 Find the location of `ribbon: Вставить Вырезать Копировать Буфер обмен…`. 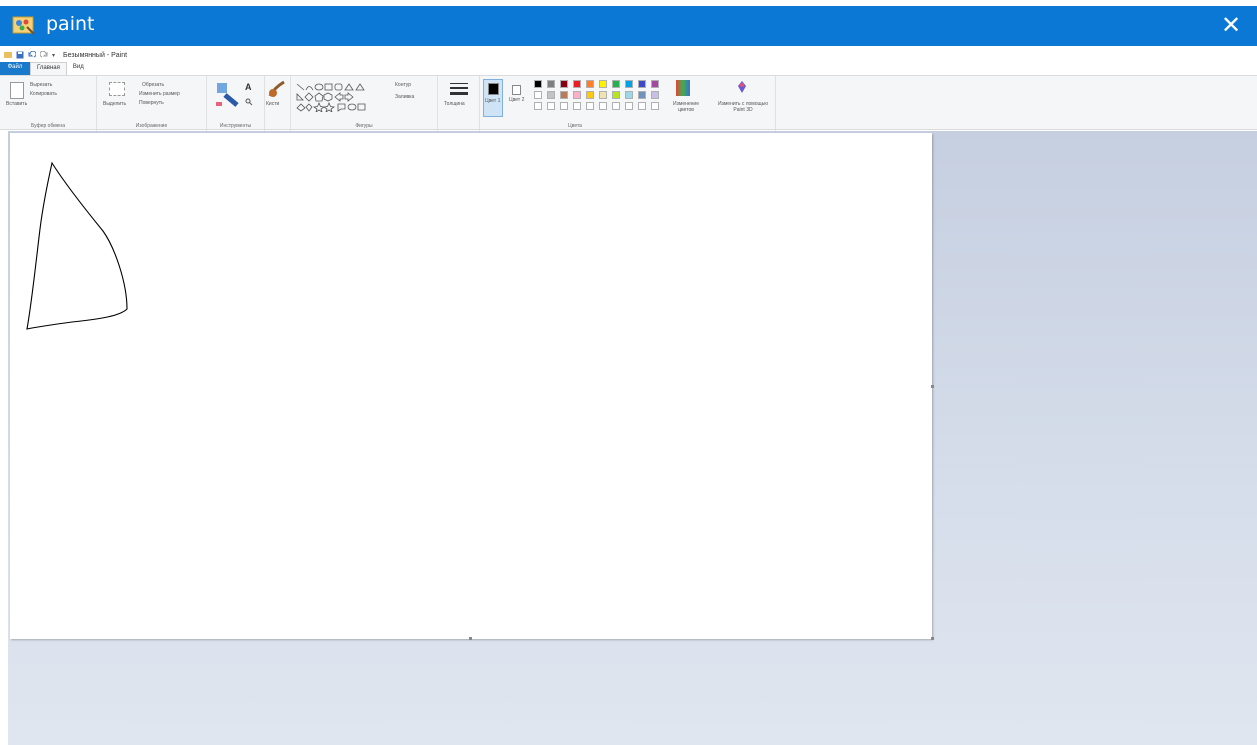

ribbon: Вставить Вырезать Копировать Буфер обмен… is located at coordinates (628, 103).